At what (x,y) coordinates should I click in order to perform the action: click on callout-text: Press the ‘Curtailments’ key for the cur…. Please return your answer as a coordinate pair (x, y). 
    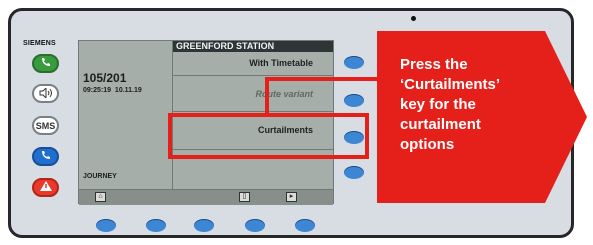
    Looking at the image, I should click on (450, 104).